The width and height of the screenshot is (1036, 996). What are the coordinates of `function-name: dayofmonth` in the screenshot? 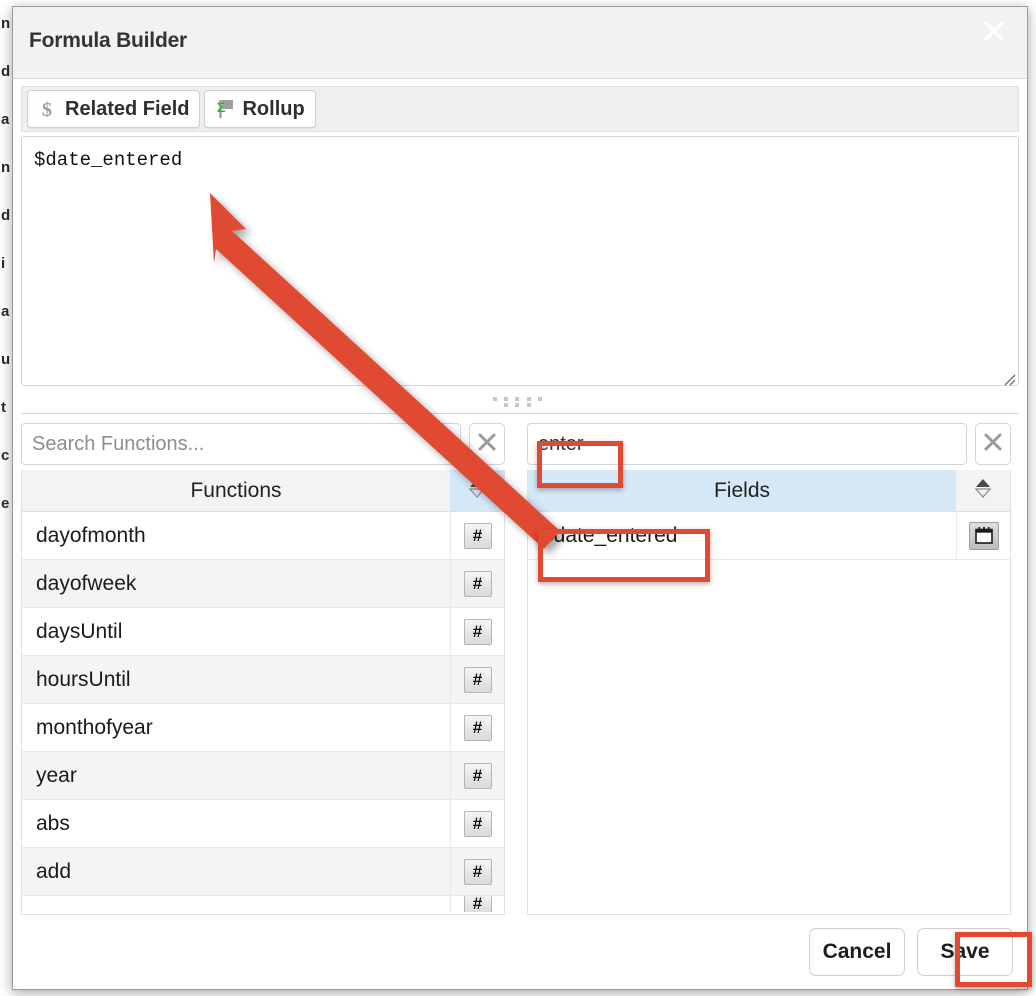 It's located at (236, 535).